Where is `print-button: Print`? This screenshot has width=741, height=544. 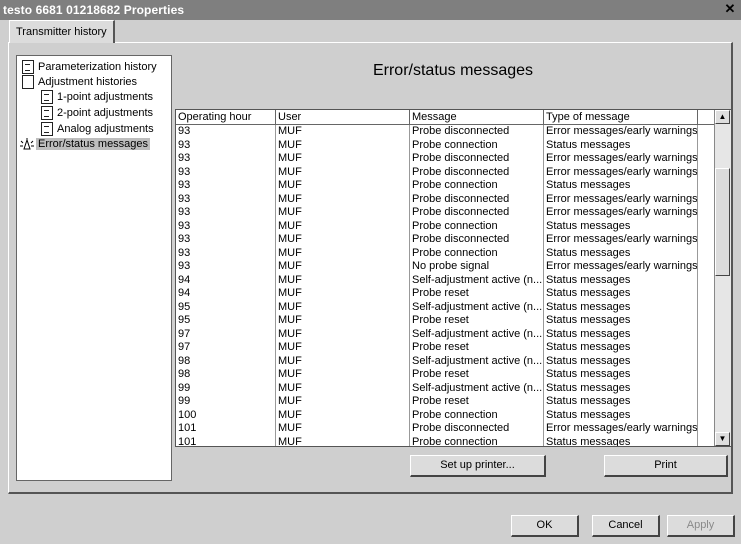 print-button: Print is located at coordinates (666, 466).